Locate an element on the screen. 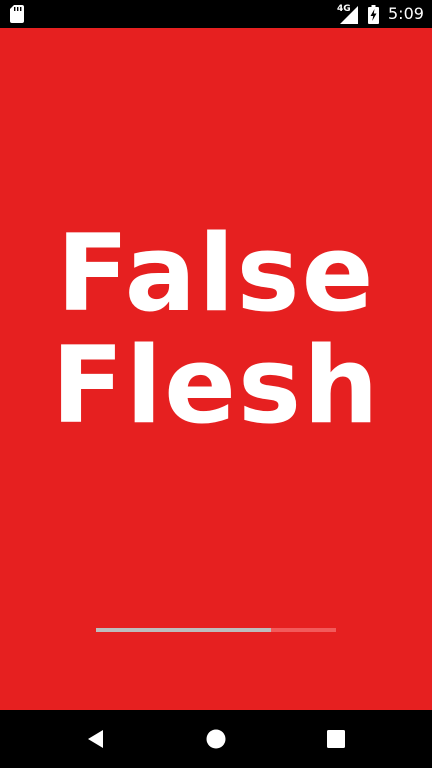 This screenshot has height=768, width=432. status-clock: 5:09 is located at coordinates (406, 13).